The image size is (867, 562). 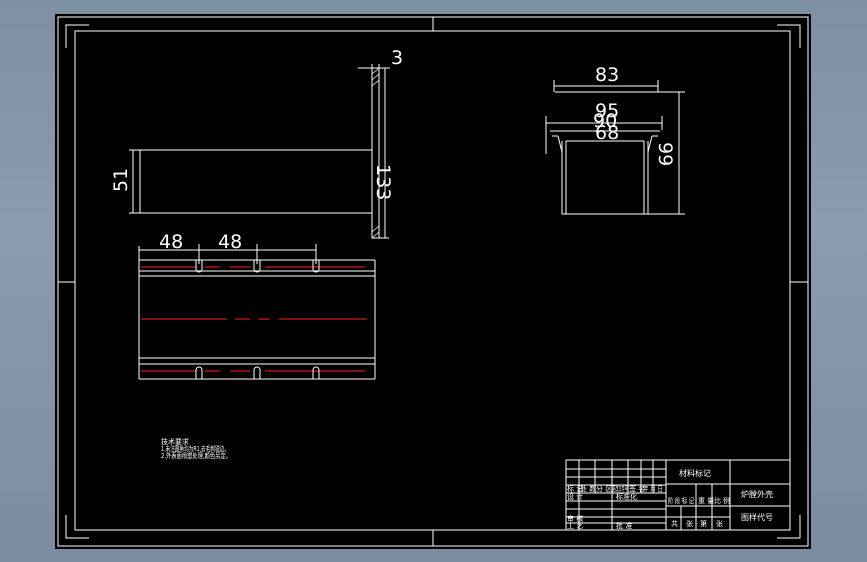 I want to click on title-block-sheet-unit-1: 张, so click(x=689, y=523).